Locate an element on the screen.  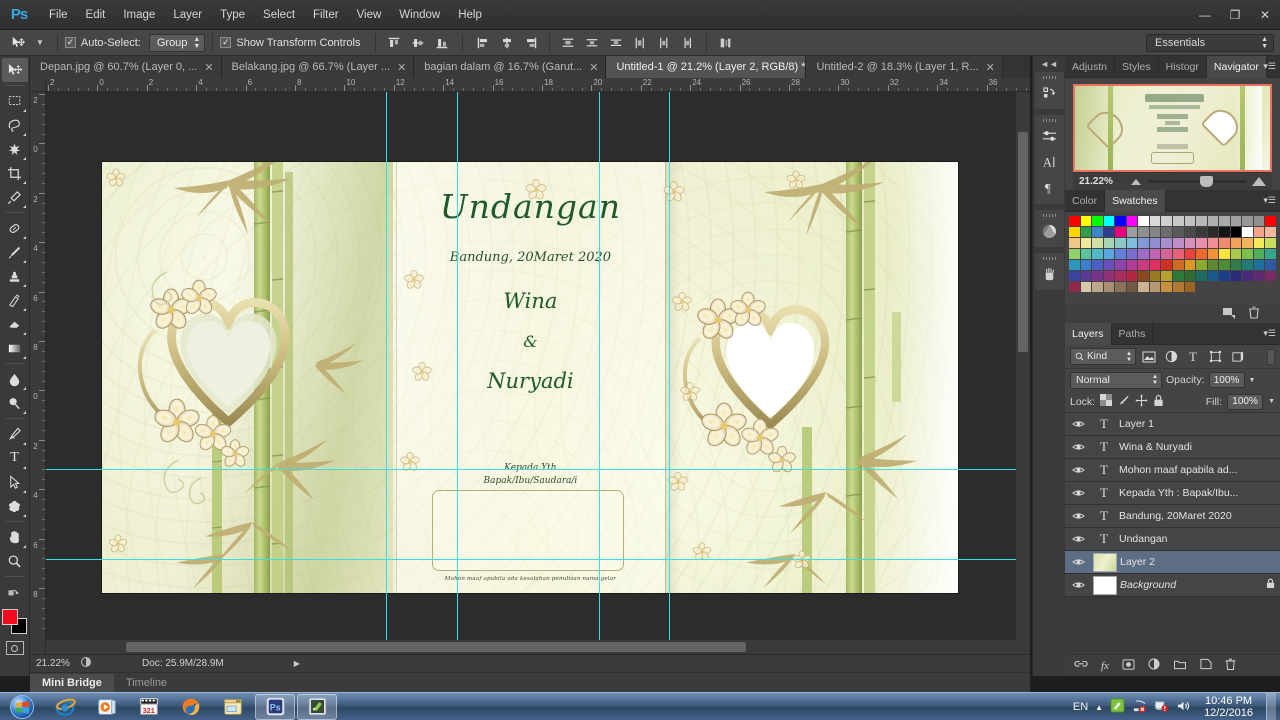
auto-select-scope-dropdown: Group ▲ ▼ is located at coordinates (177, 42).